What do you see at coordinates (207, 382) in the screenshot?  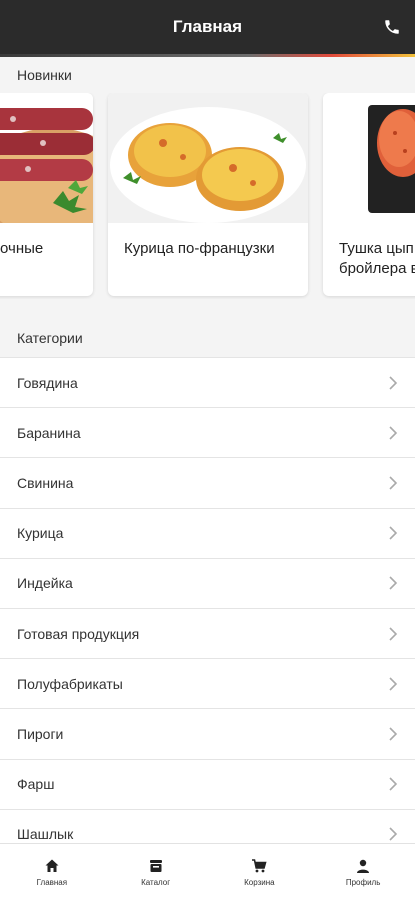 I see `category-item-beef: Говядина` at bounding box center [207, 382].